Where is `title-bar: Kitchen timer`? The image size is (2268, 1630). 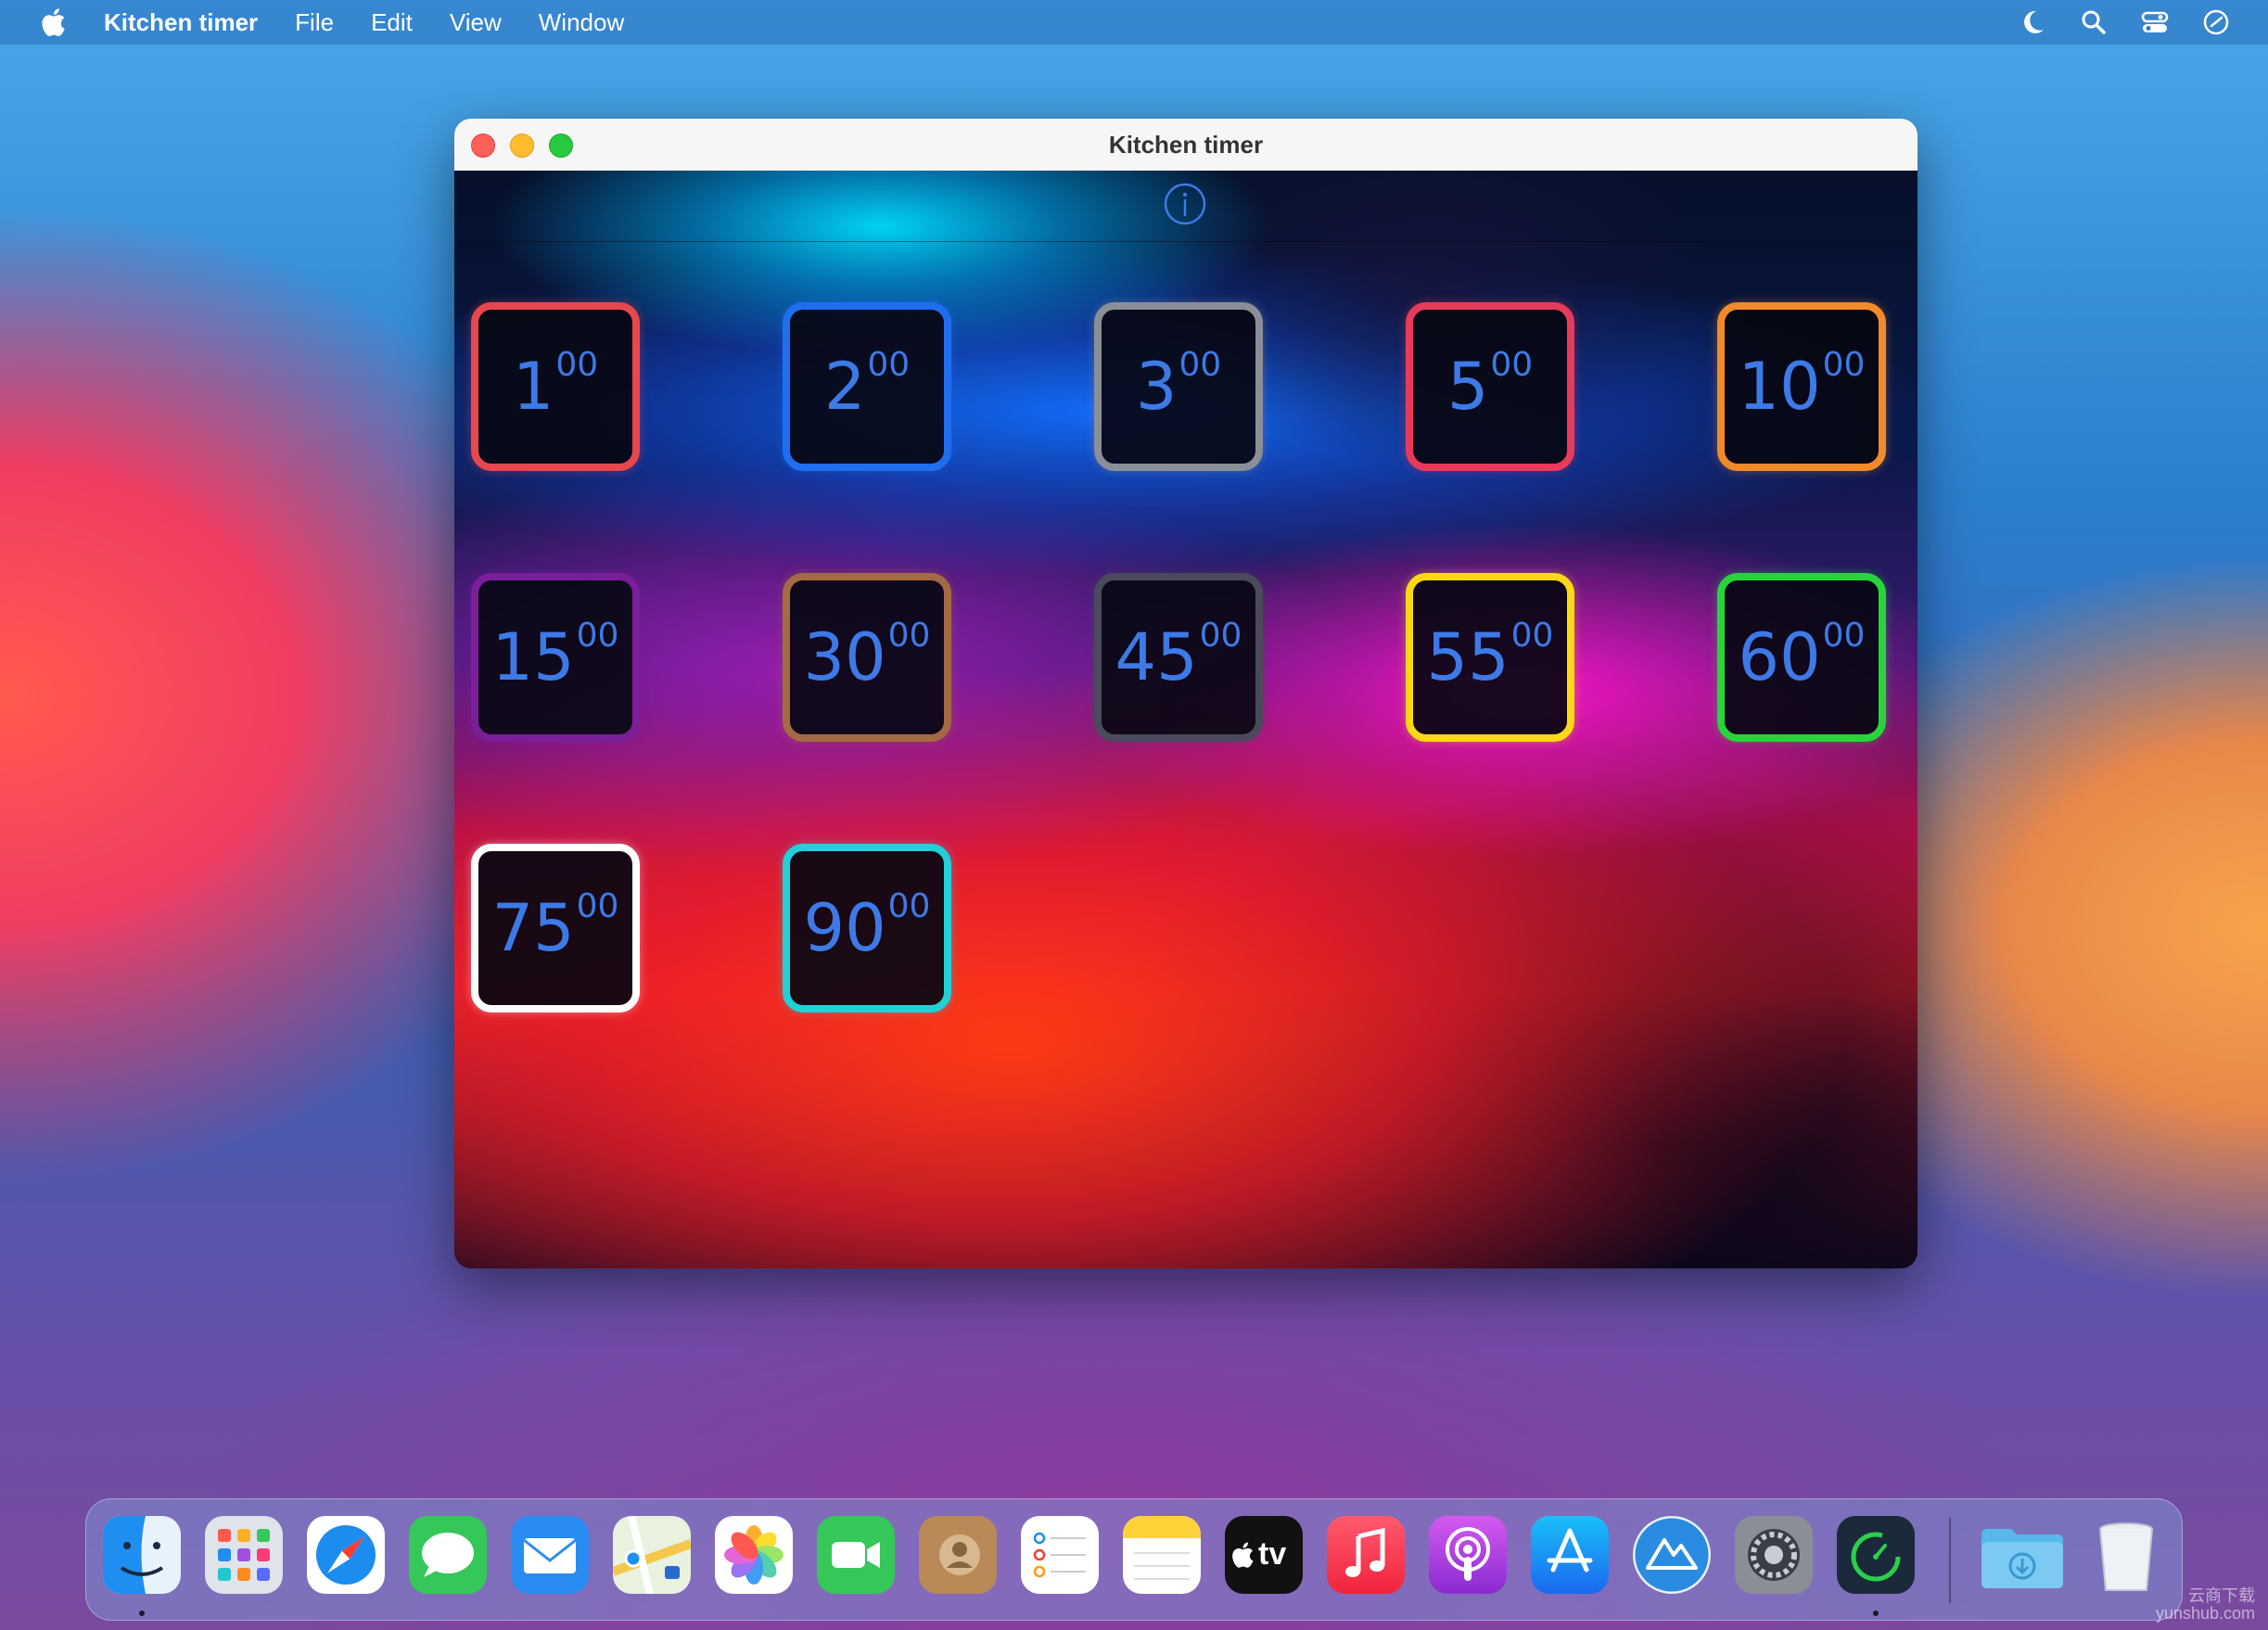 title-bar: Kitchen timer is located at coordinates (1186, 145).